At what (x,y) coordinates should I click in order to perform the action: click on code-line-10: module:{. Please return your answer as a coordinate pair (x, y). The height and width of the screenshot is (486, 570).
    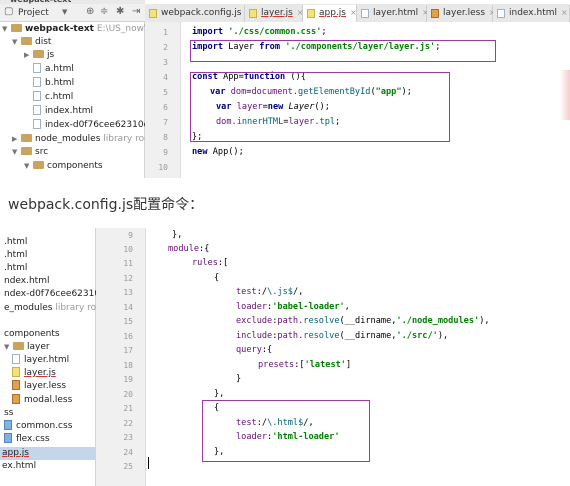
    Looking at the image, I should click on (189, 249).